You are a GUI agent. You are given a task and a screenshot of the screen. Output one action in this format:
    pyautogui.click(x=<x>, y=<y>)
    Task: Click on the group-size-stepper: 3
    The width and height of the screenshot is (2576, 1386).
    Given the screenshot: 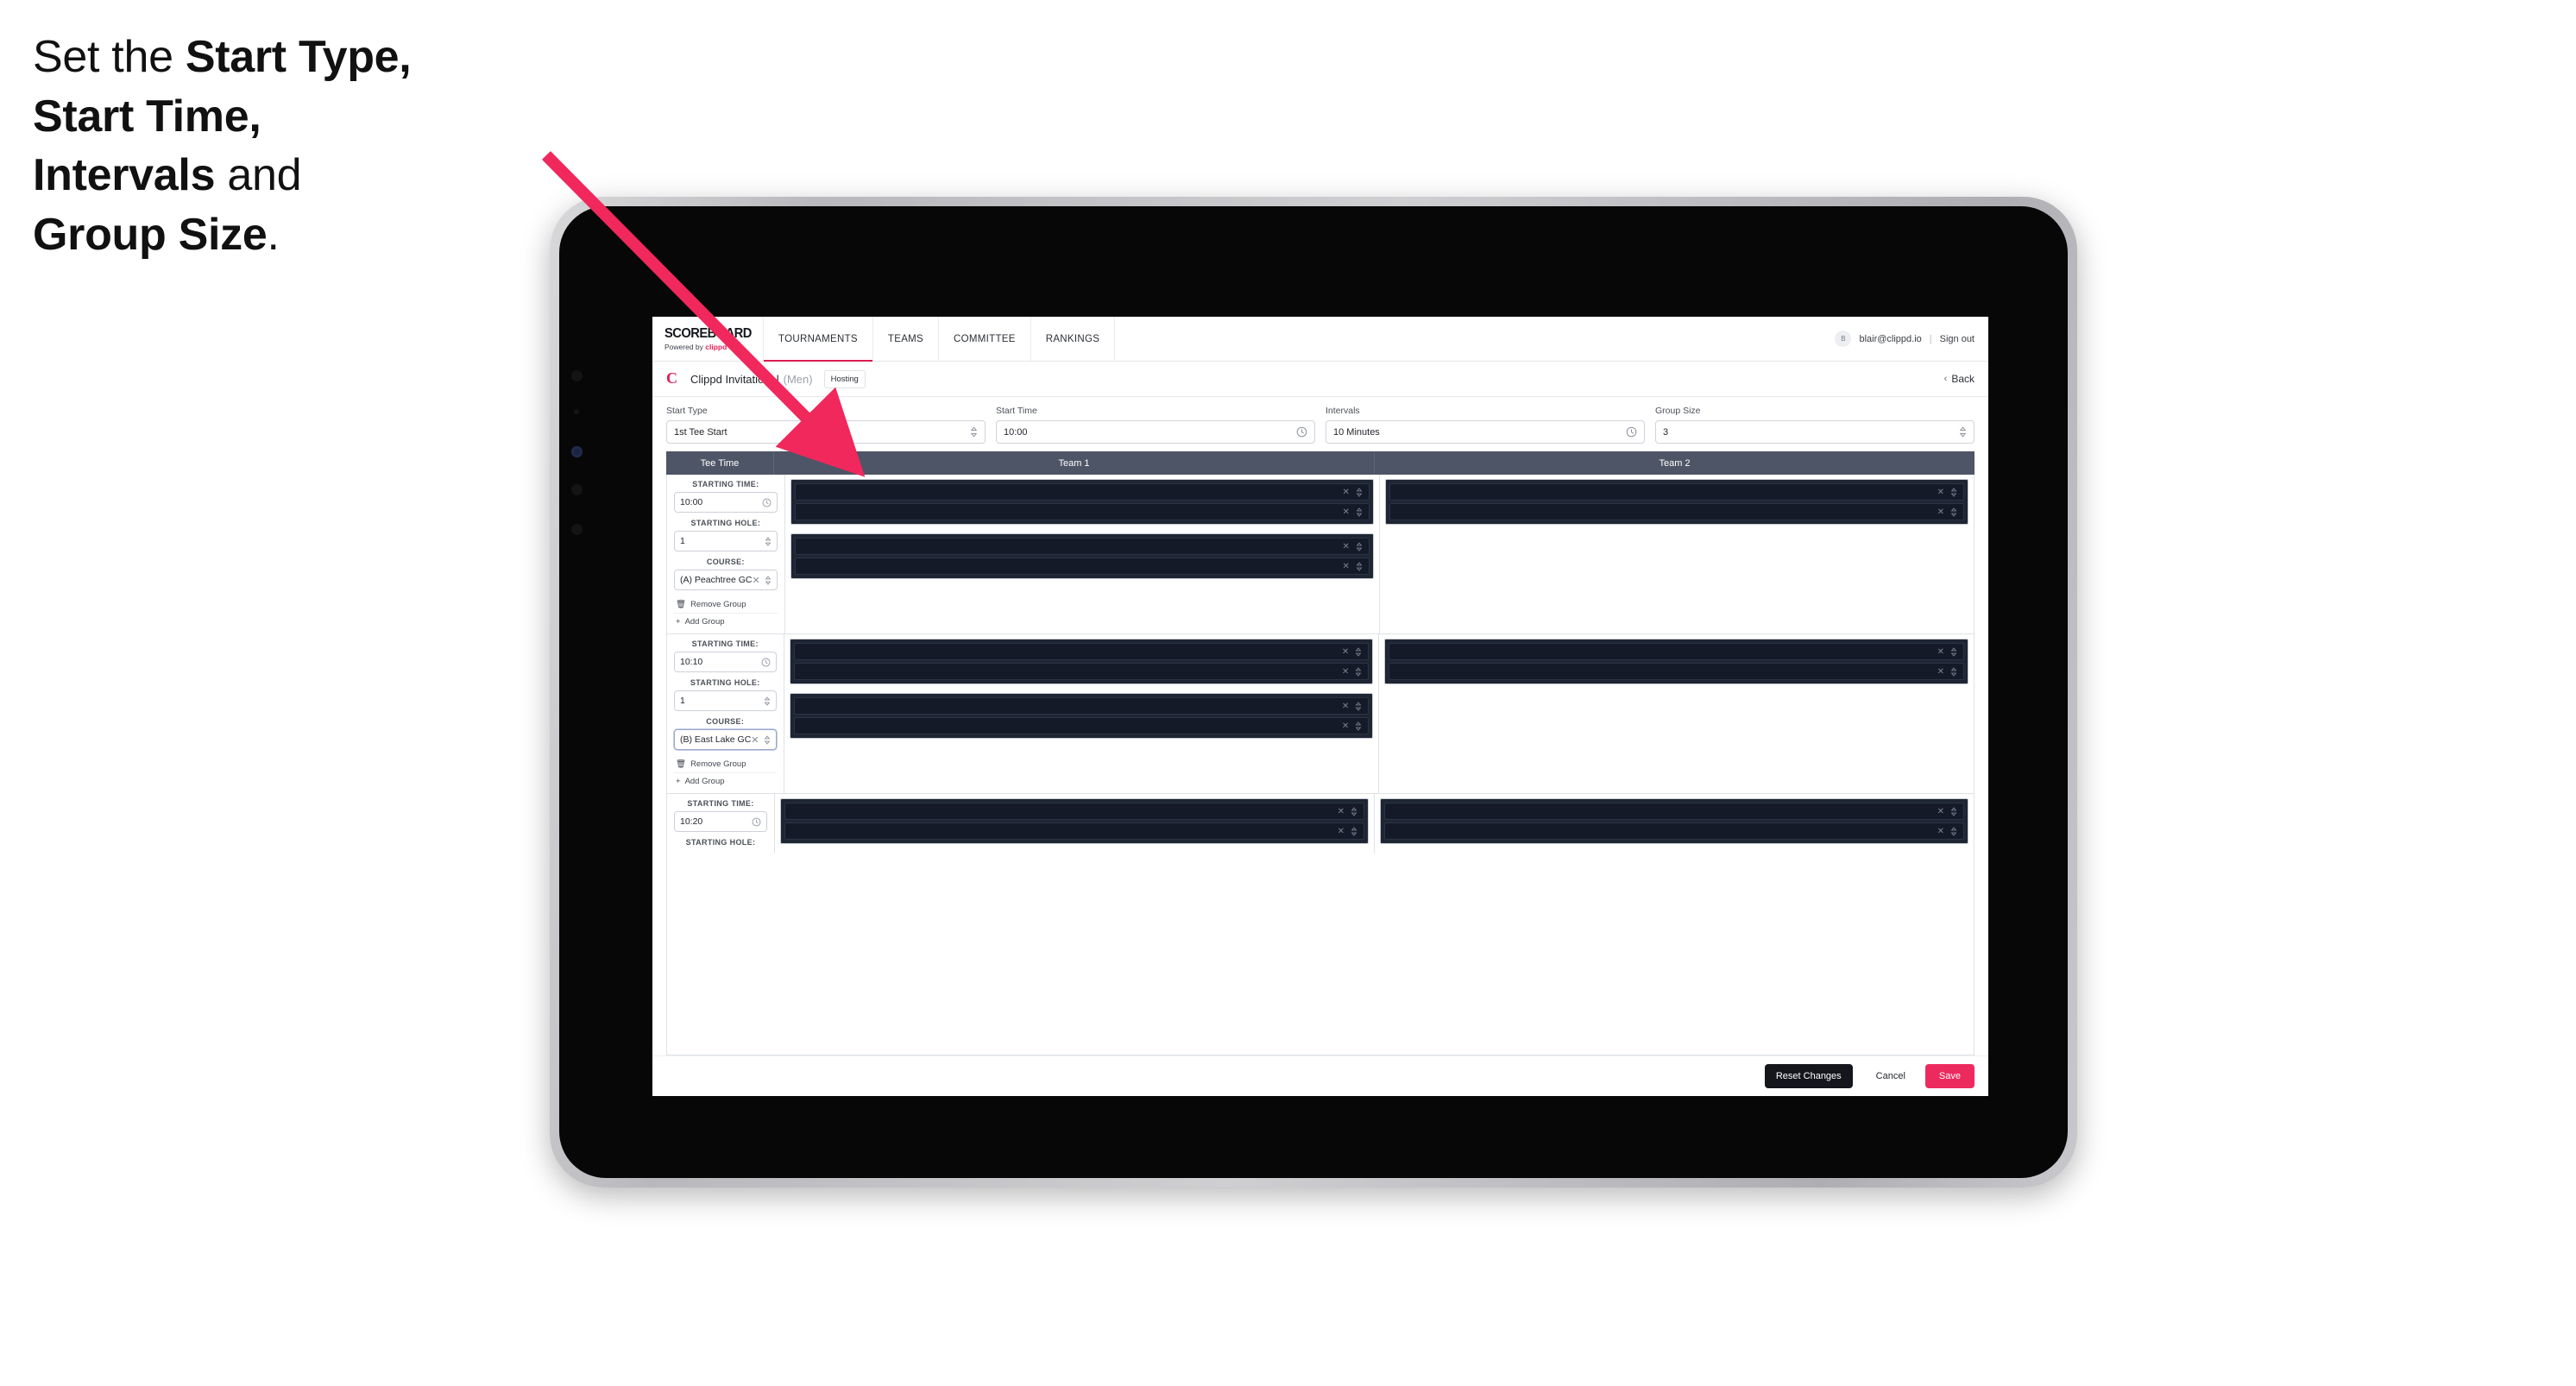 What is the action you would take?
    pyautogui.click(x=1815, y=432)
    